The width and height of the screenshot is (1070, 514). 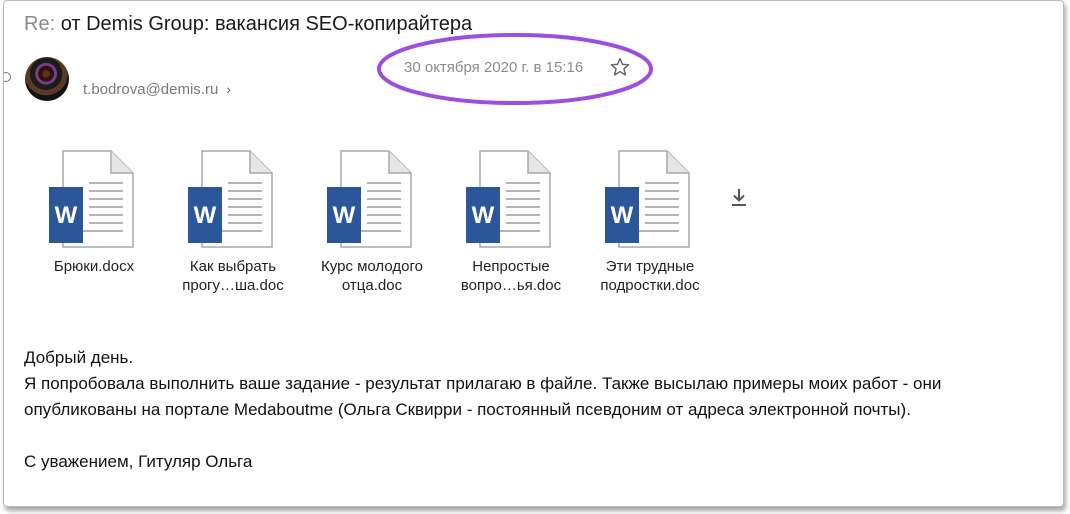 What do you see at coordinates (233, 276) in the screenshot?
I see `attachment-name: Как выбрать прогу…ша.doc` at bounding box center [233, 276].